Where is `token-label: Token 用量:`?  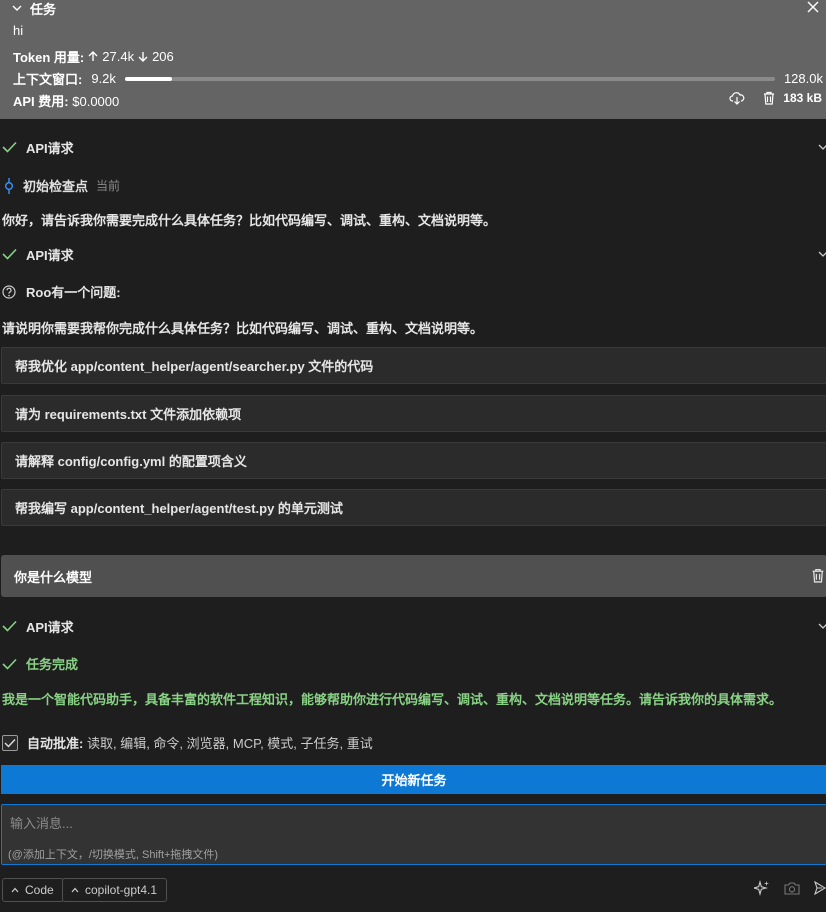 token-label: Token 用量: is located at coordinates (49, 57).